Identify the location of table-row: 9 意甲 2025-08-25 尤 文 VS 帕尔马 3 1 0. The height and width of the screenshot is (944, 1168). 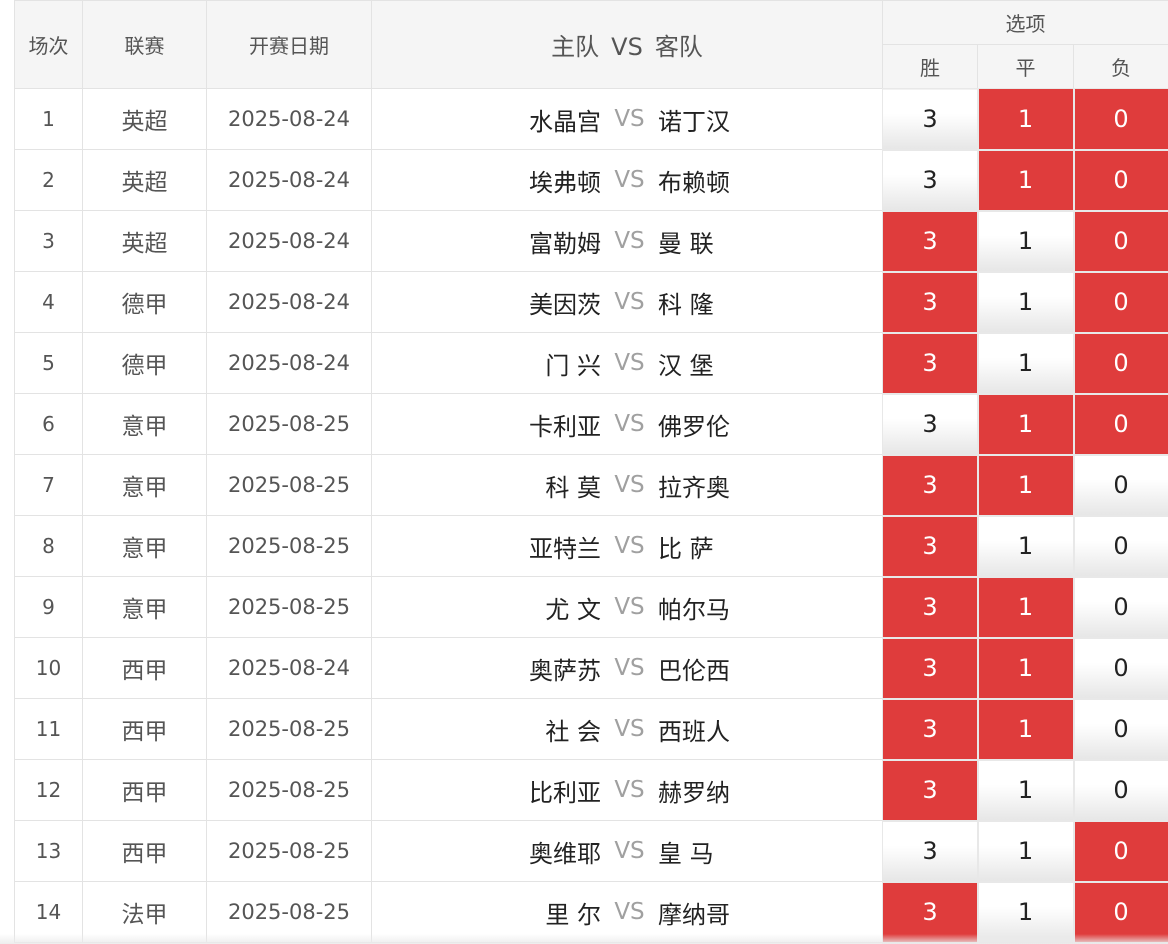
(591, 607).